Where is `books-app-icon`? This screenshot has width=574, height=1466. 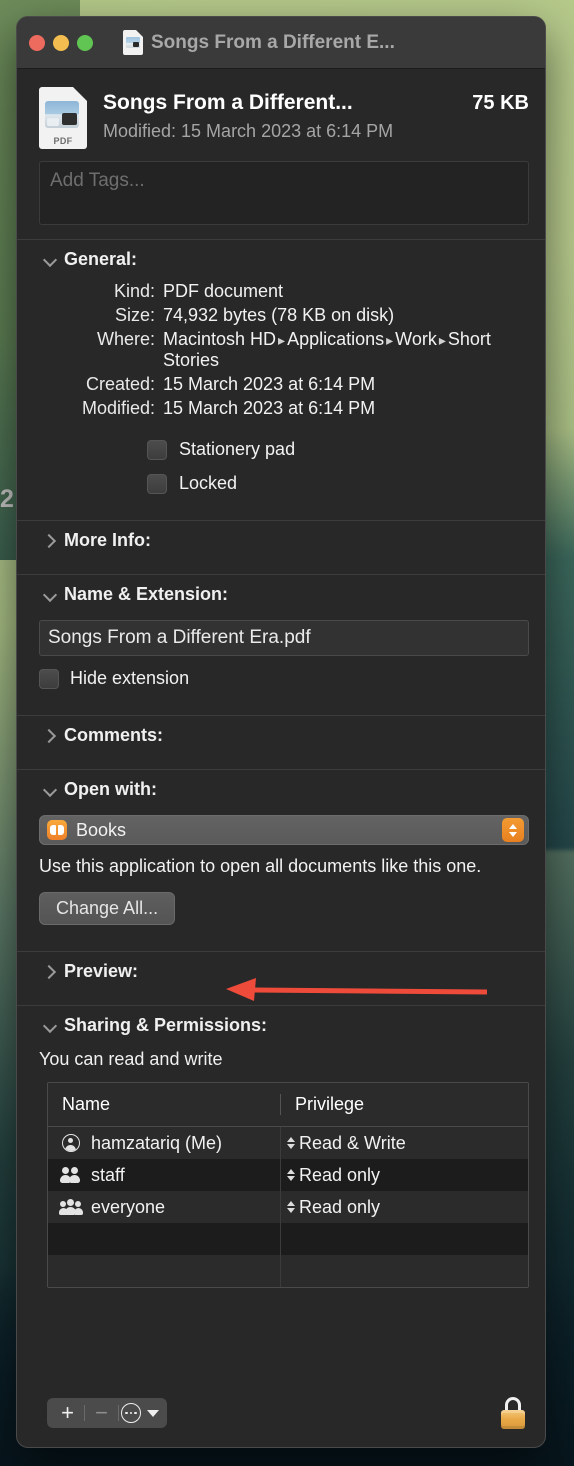
books-app-icon is located at coordinates (57, 830).